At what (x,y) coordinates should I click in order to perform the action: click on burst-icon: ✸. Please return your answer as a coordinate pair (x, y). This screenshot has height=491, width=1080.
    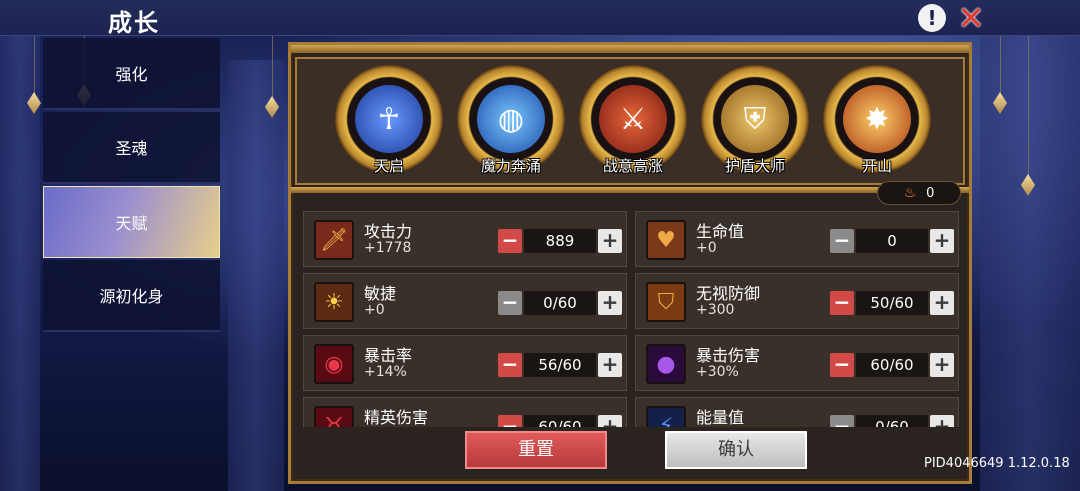
    Looking at the image, I should click on (877, 119).